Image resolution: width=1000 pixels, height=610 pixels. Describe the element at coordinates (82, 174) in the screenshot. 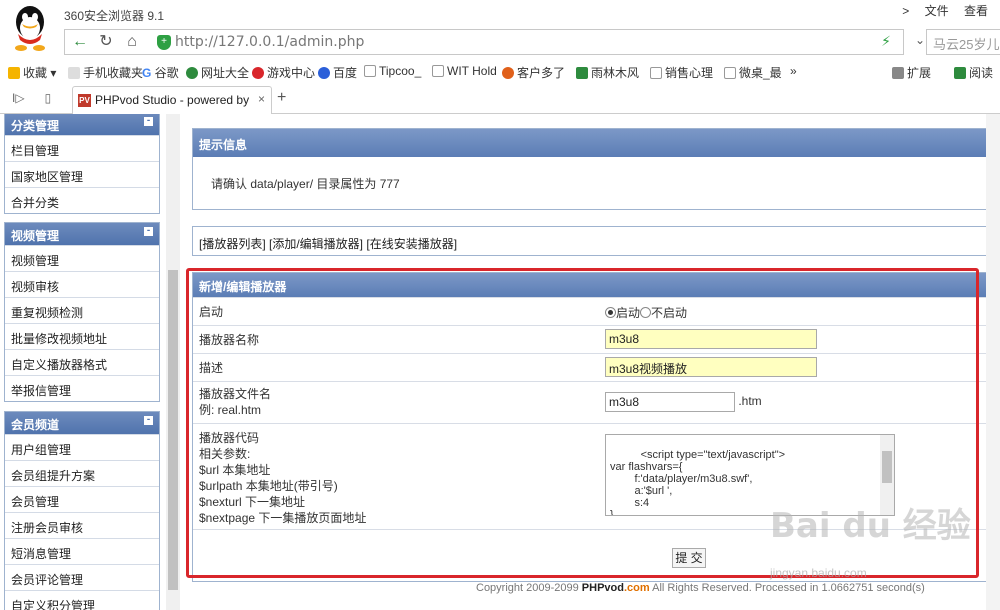

I see `sidebar-item: 国家地区管理` at that location.